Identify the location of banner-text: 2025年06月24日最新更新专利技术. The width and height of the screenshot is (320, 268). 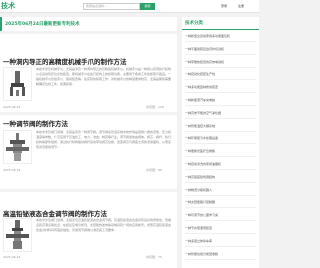
(42, 24).